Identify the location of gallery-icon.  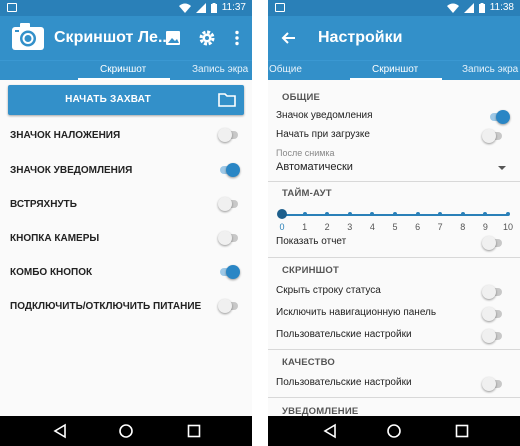
(173, 38).